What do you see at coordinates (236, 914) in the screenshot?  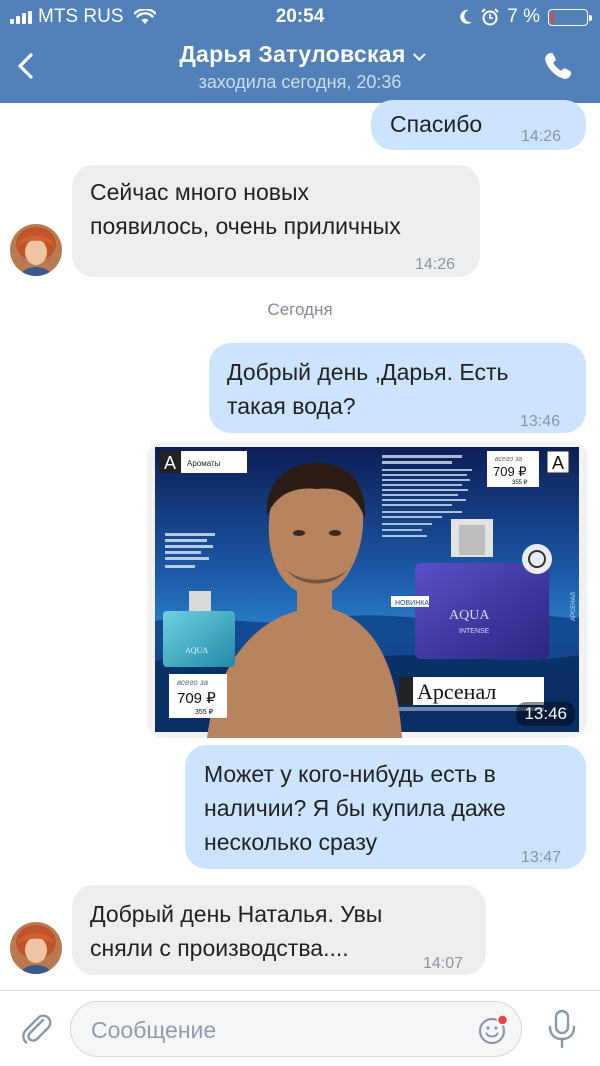 I see `message-text: Добрый день Наталья. Увы` at bounding box center [236, 914].